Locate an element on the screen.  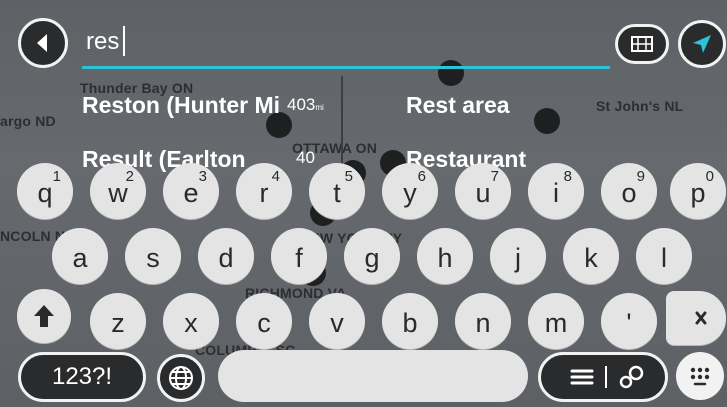
space-key is located at coordinates (373, 376).